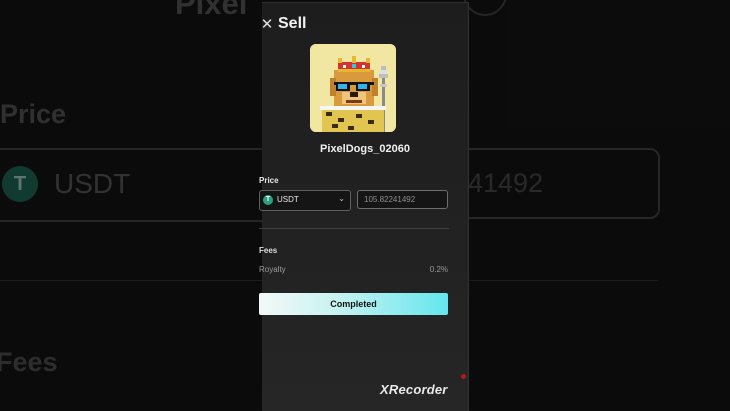 The height and width of the screenshot is (411, 730). What do you see at coordinates (292, 23) in the screenshot?
I see `page-title: Sell` at bounding box center [292, 23].